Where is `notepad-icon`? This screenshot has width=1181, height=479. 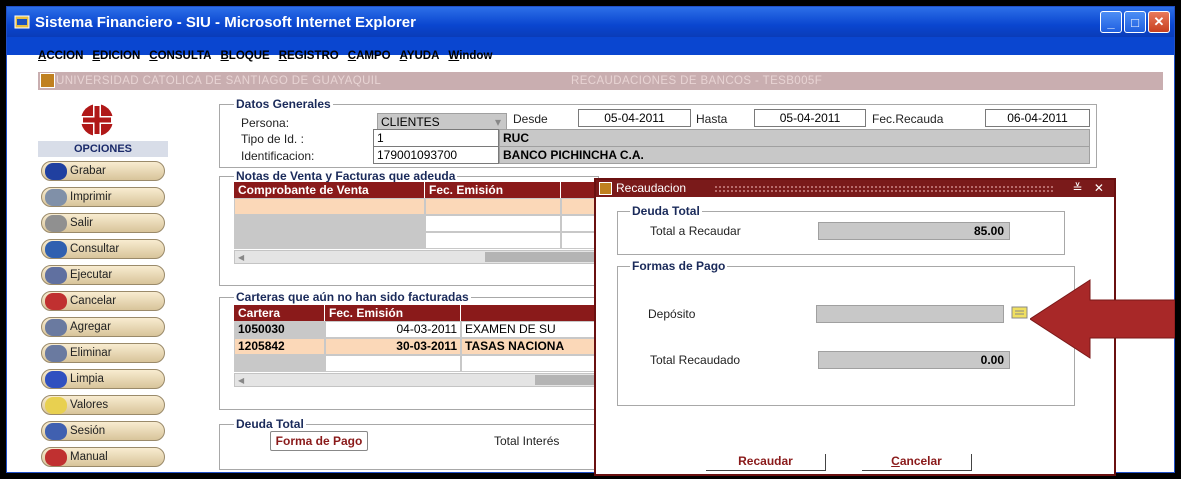
notepad-icon is located at coordinates (1020, 312).